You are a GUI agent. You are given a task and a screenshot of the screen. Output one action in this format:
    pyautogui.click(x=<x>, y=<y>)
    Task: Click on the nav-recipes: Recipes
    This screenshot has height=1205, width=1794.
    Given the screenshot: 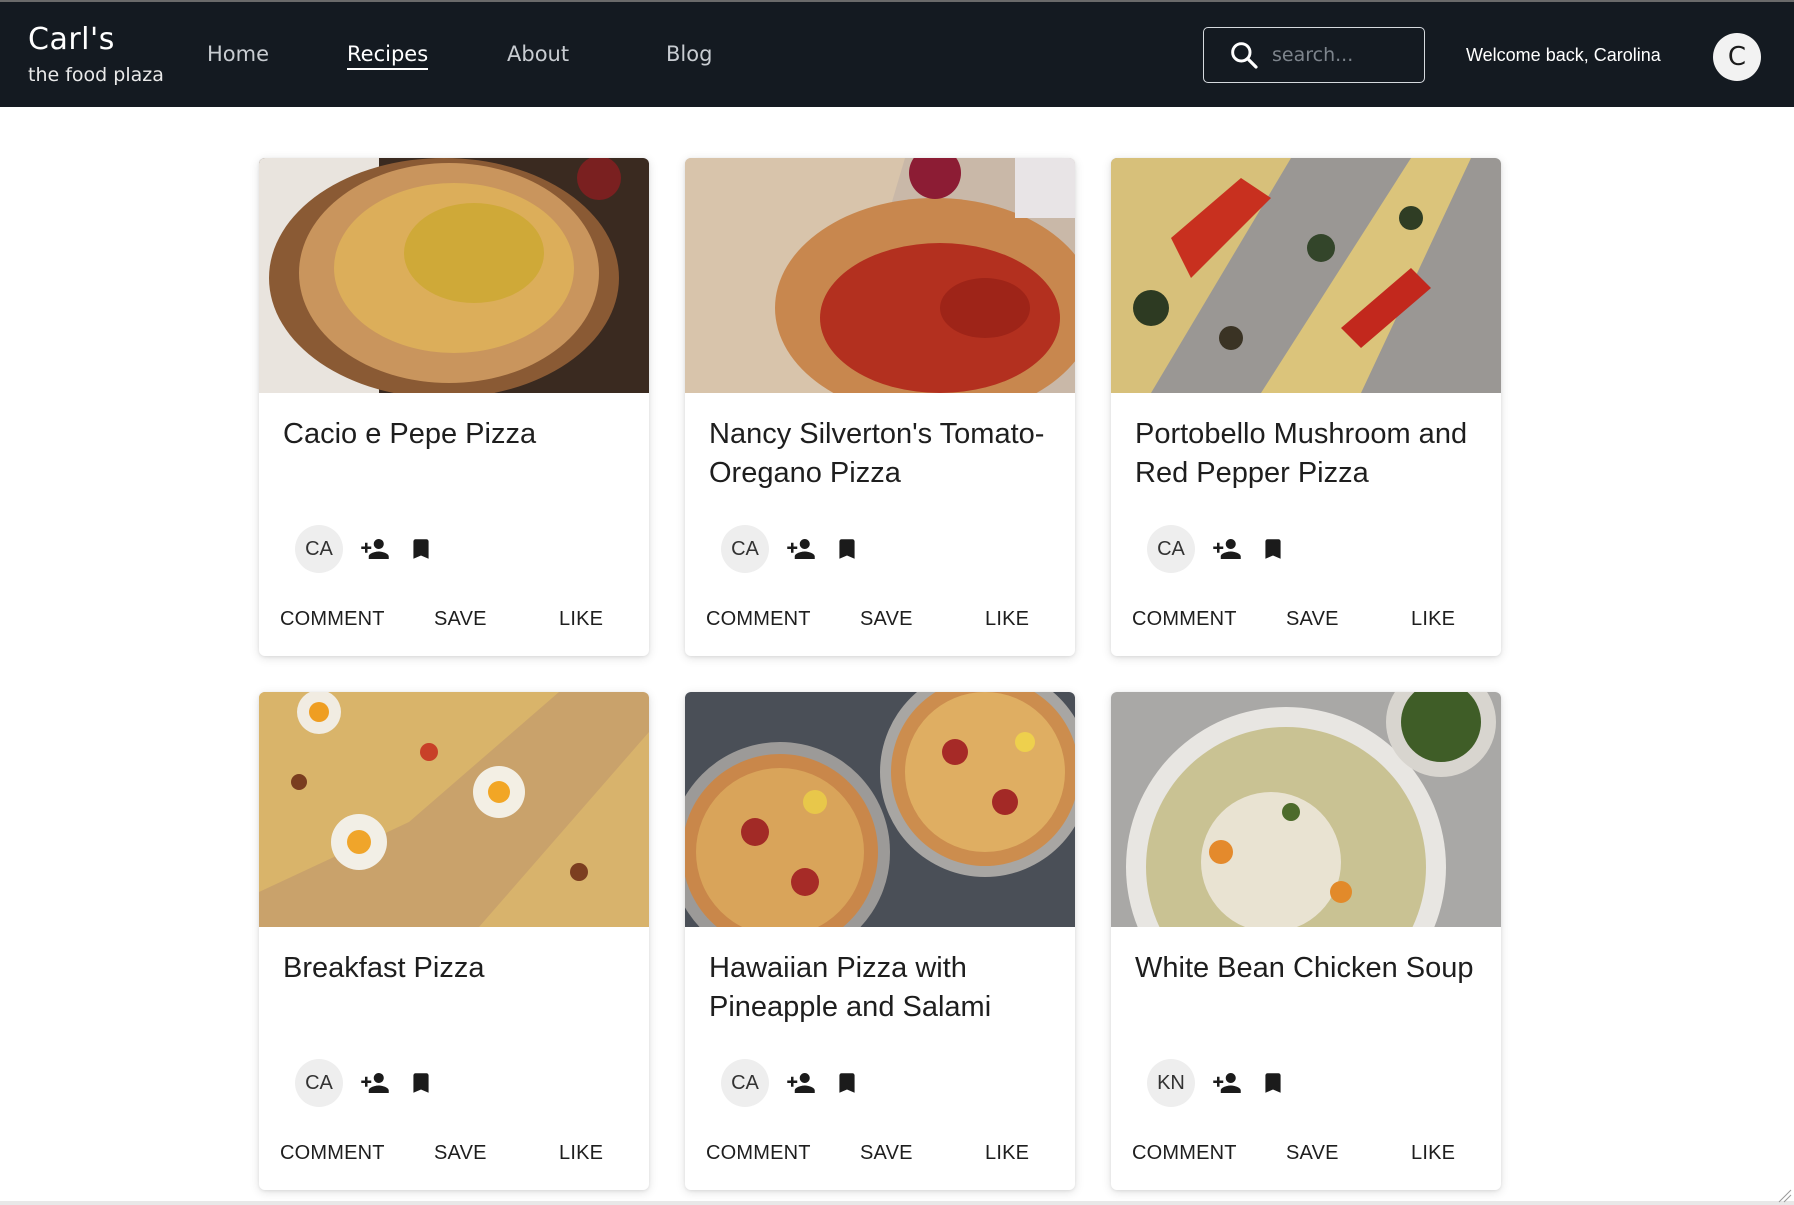 What is the action you would take?
    pyautogui.click(x=388, y=56)
    